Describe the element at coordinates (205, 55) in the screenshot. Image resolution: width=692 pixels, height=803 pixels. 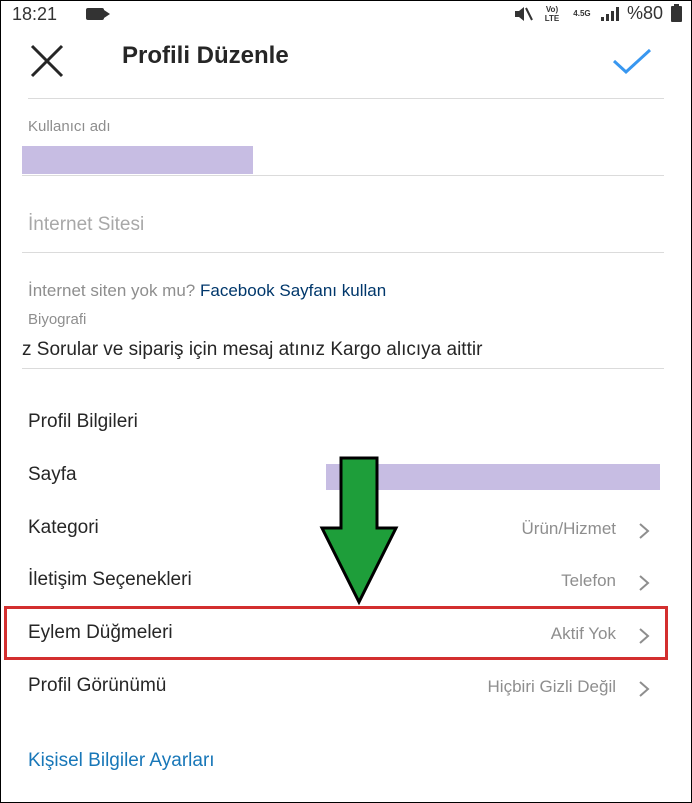
I see `page-title: Profili Düzenle` at that location.